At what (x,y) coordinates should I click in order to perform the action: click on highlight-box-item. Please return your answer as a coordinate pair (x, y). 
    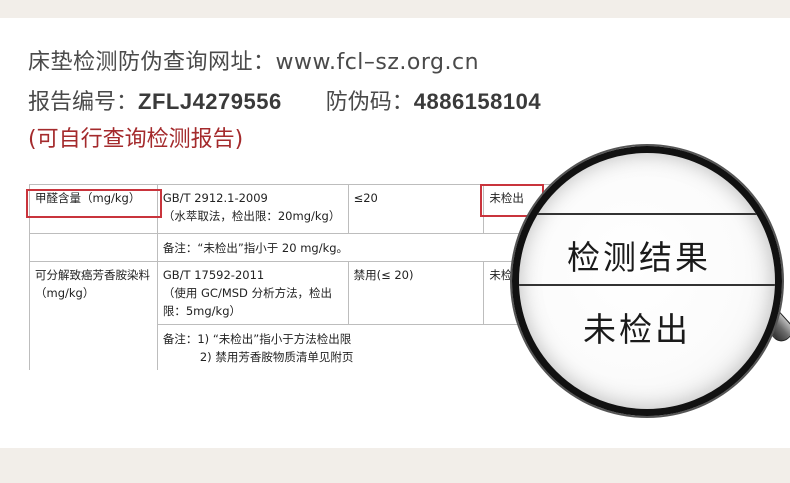
    Looking at the image, I should click on (94, 203).